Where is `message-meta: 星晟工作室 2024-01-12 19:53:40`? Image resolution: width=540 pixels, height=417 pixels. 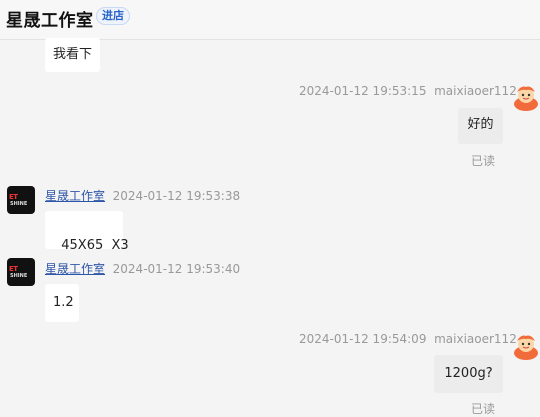
message-meta: 星晟工作室 2024-01-12 19:53:40 is located at coordinates (142, 268).